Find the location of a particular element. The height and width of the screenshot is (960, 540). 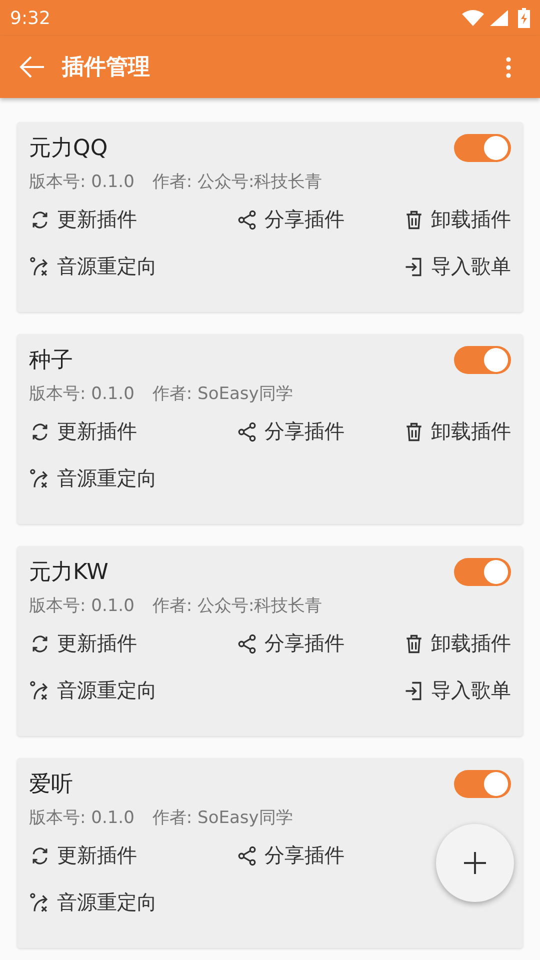

status-time: 9:32 is located at coordinates (30, 18).